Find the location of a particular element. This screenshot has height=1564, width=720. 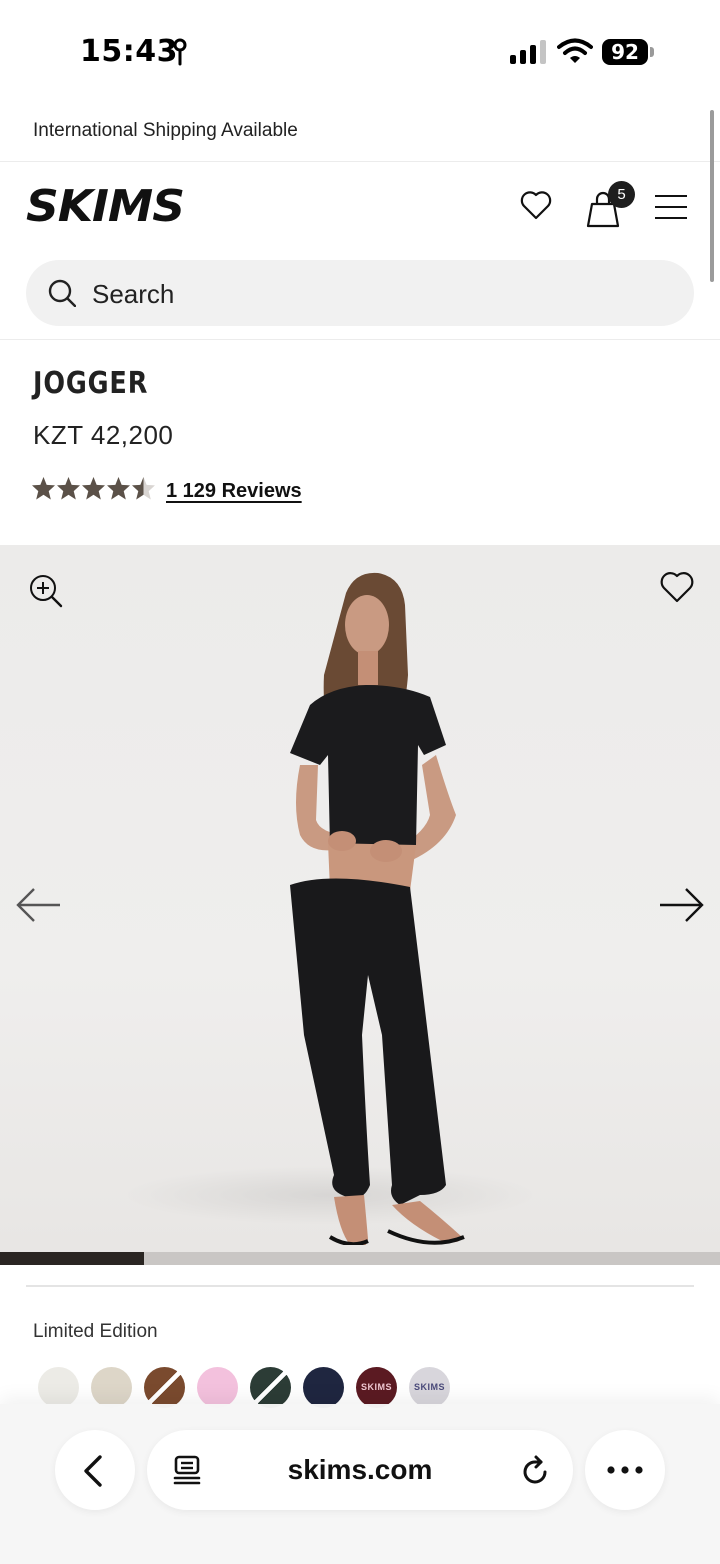

model-figure is located at coordinates (377, 908).